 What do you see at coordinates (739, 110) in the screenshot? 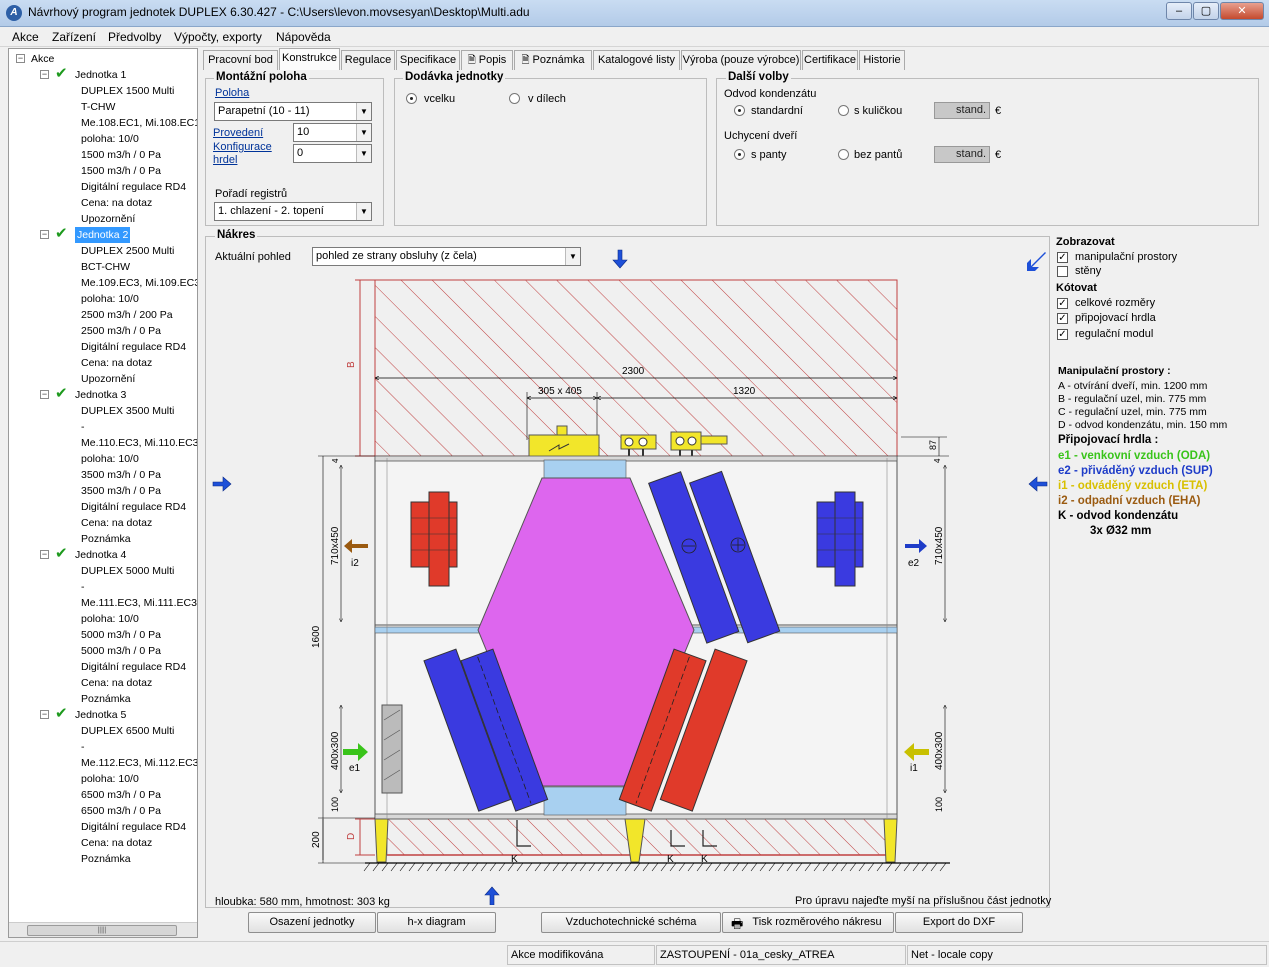
I see `odvod-standardni-radio` at bounding box center [739, 110].